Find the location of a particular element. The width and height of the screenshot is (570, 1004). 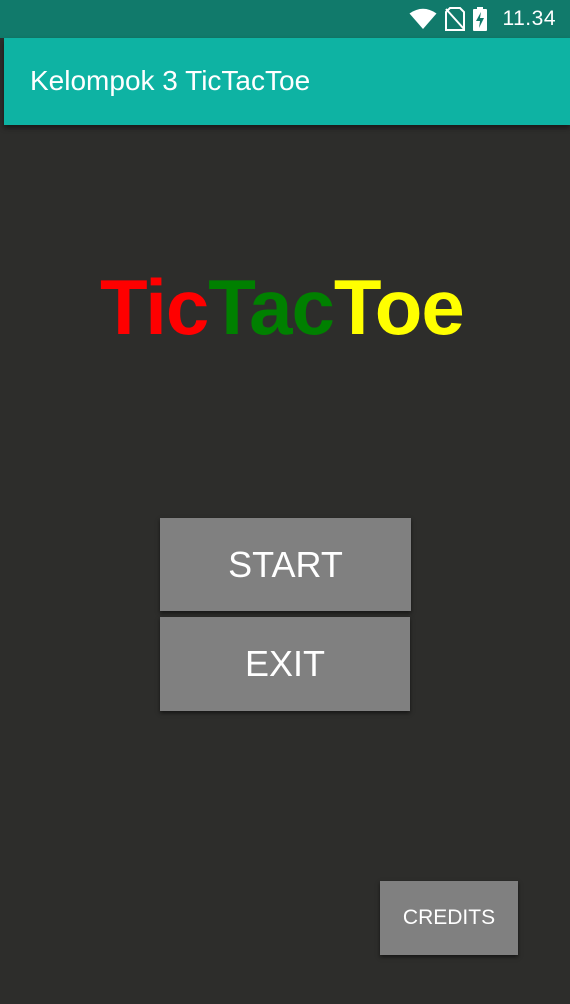

logo-word-tic: Tic is located at coordinates (154, 307).